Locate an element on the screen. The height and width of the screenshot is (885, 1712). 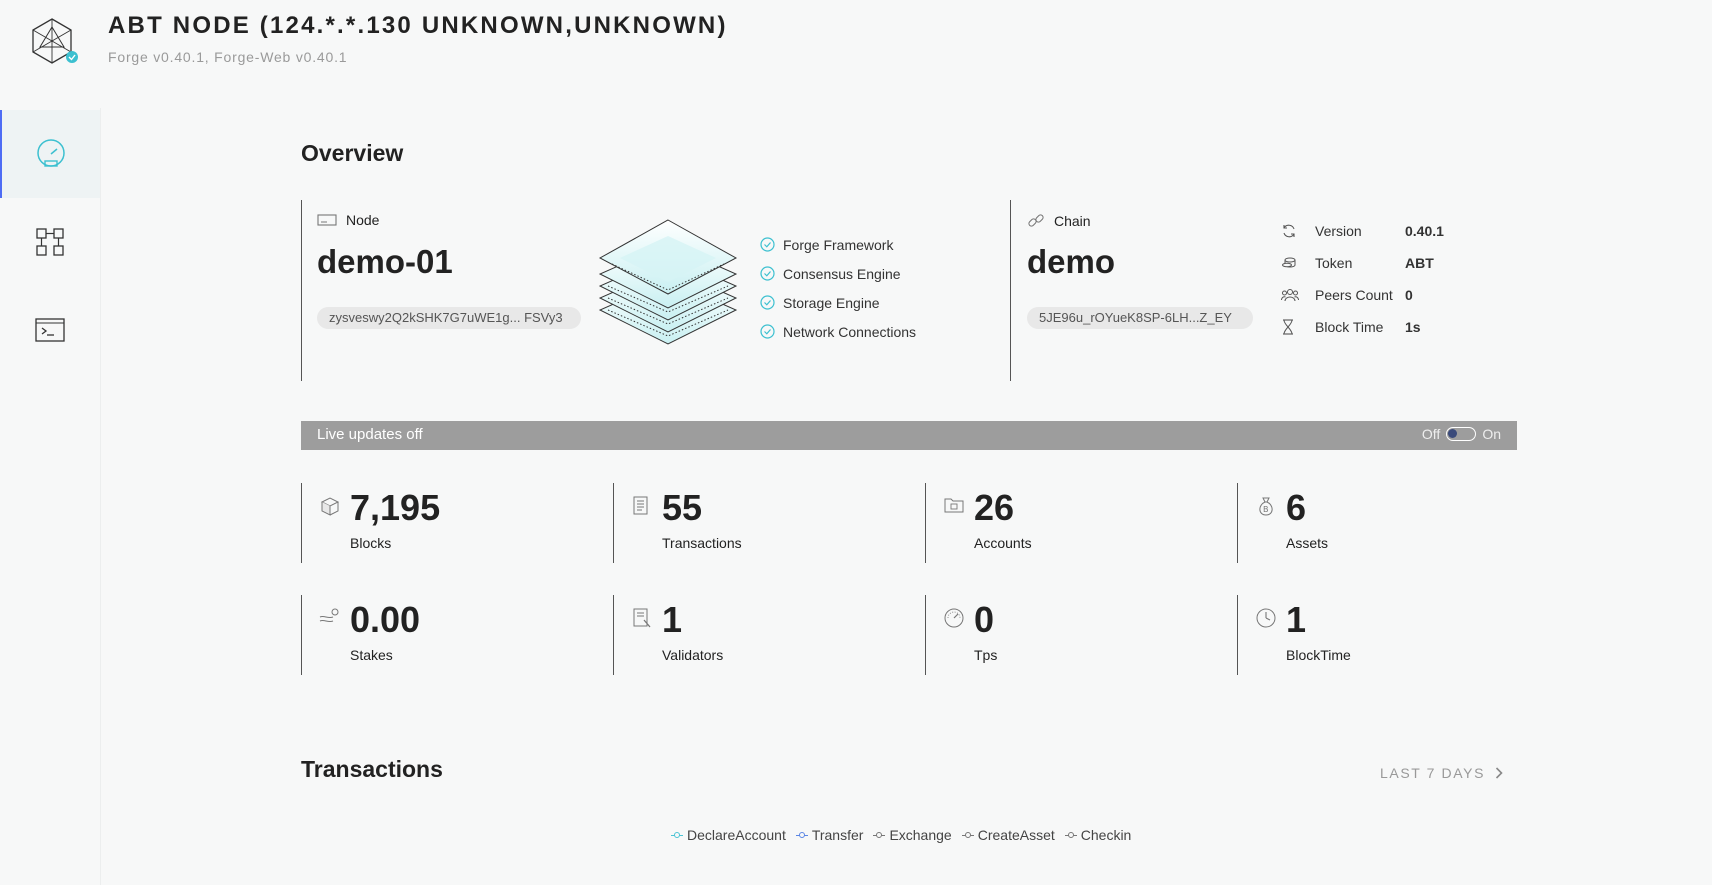
chain-label: Chain is located at coordinates (1059, 221).